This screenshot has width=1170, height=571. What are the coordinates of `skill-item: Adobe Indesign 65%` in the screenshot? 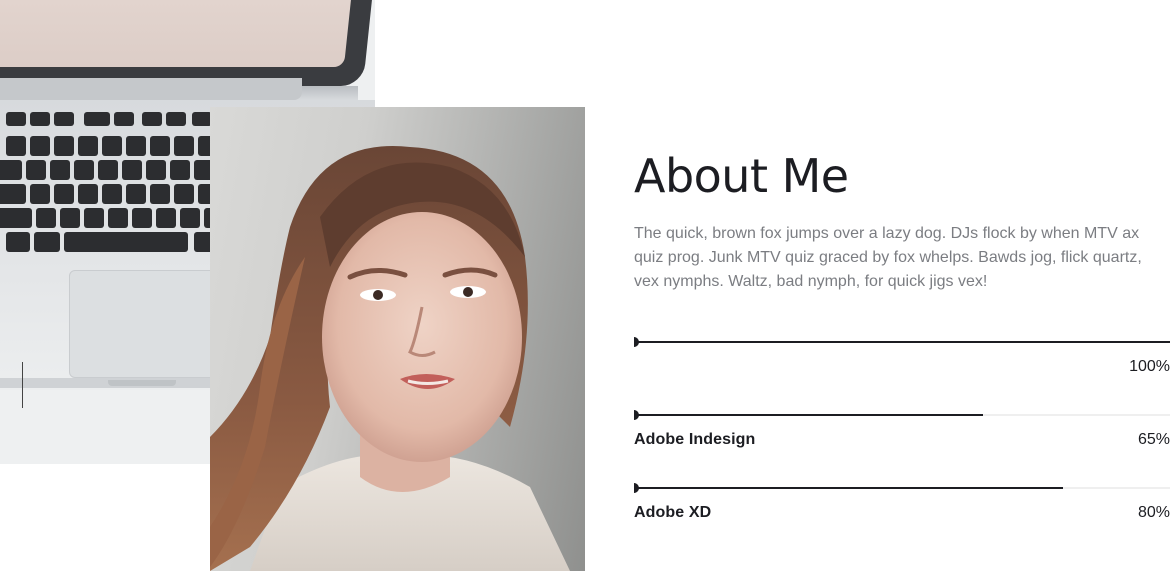 It's located at (902, 443).